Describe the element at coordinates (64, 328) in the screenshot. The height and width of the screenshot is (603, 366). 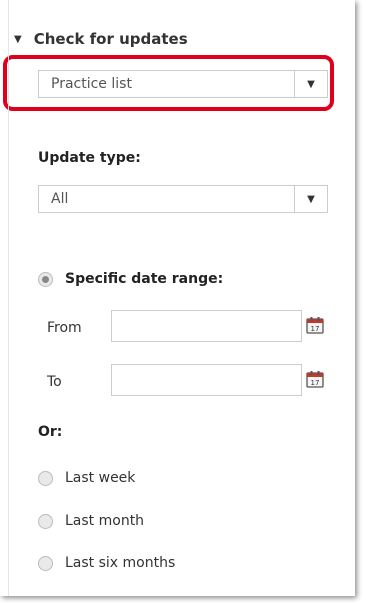
I see `from-label: From` at that location.